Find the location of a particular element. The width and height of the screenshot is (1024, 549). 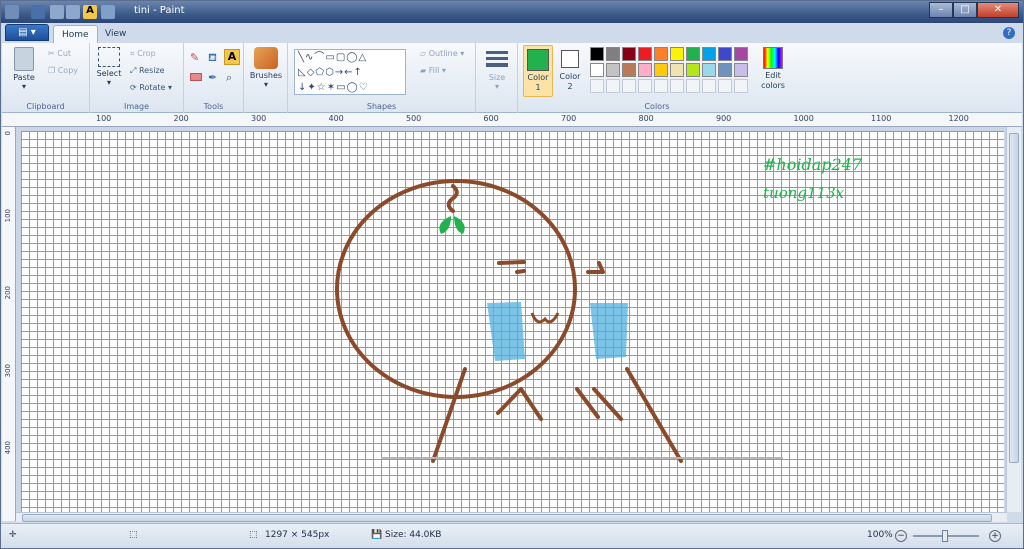

ruler-tick-label: 700 is located at coordinates (569, 118).